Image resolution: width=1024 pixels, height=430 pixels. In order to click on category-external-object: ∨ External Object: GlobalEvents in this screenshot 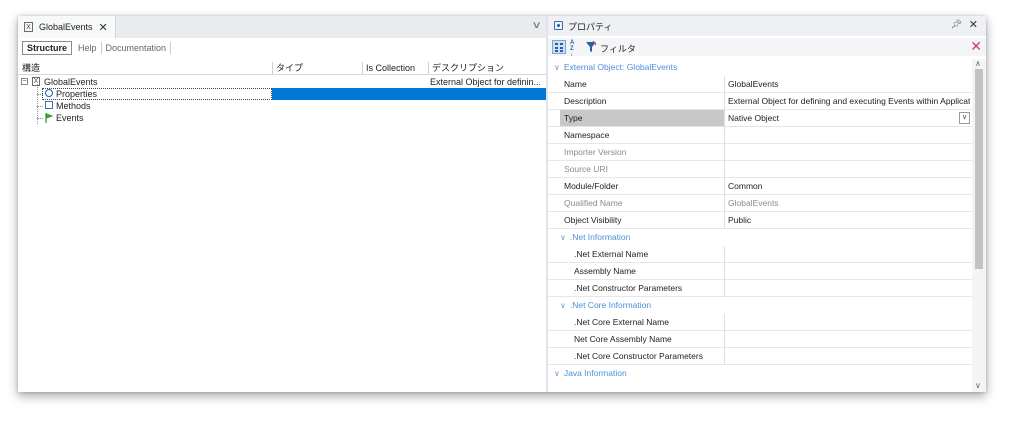, I will do `click(760, 67)`.